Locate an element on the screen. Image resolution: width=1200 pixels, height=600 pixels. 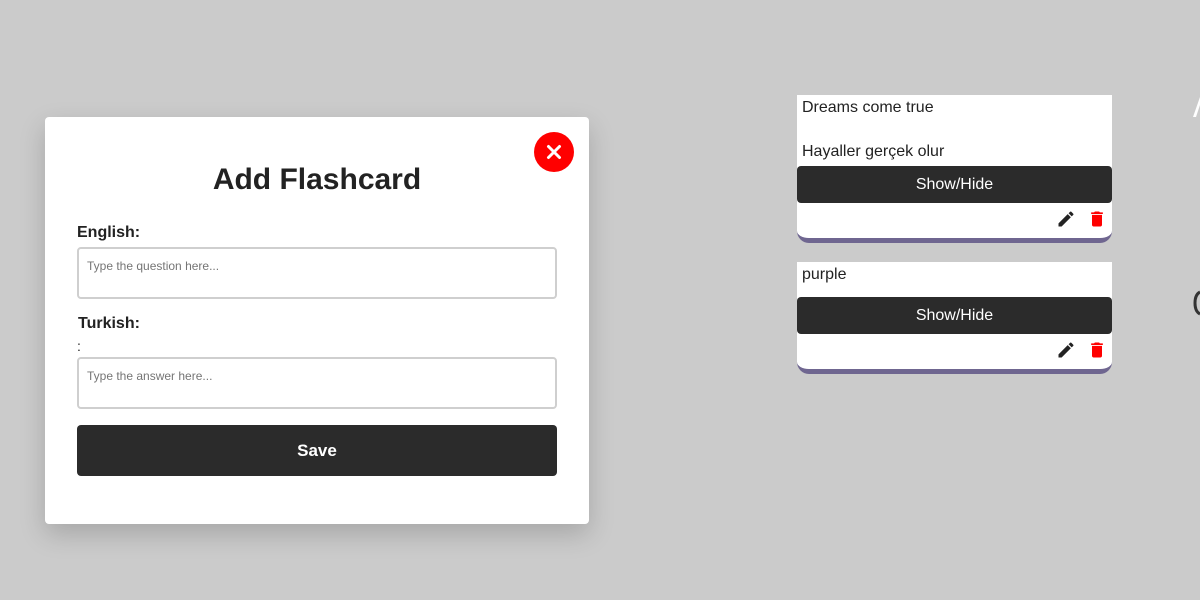
close-icon is located at coordinates (554, 152).